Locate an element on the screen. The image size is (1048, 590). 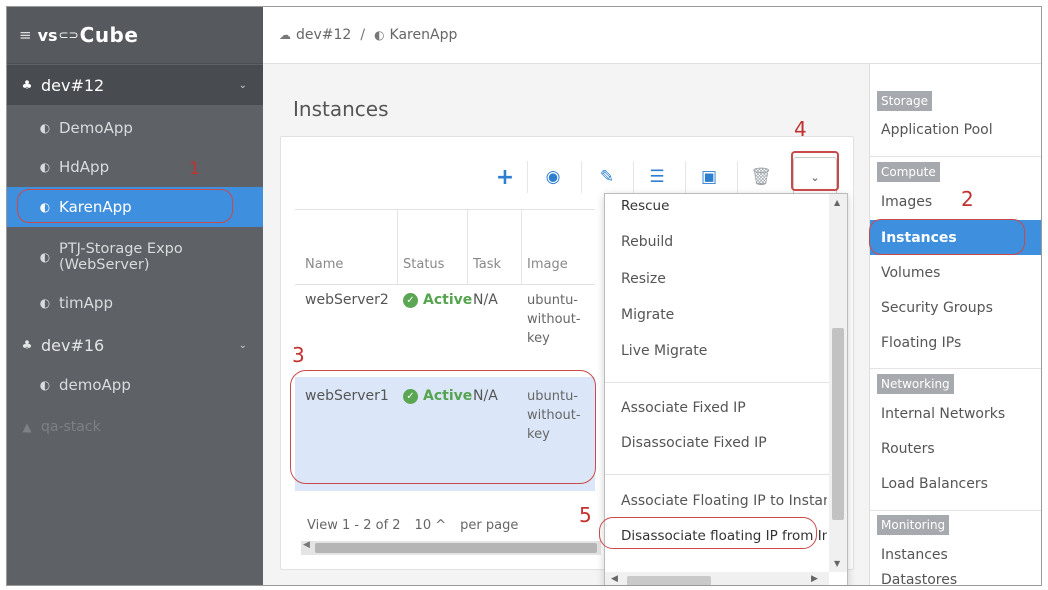
scroll-down-icon: ▼ is located at coordinates (837, 563).